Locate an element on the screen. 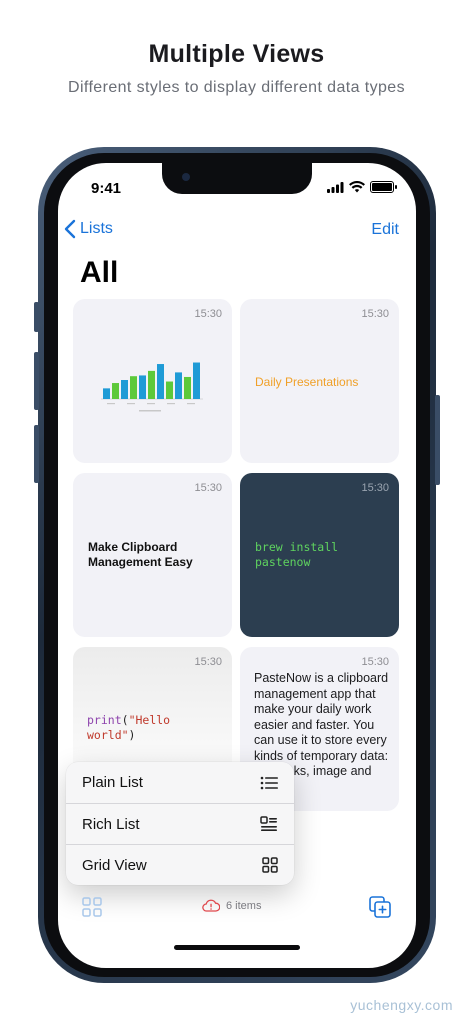 This screenshot has height=1024, width=473. card-code: print("Hello world") is located at coordinates (154, 728).